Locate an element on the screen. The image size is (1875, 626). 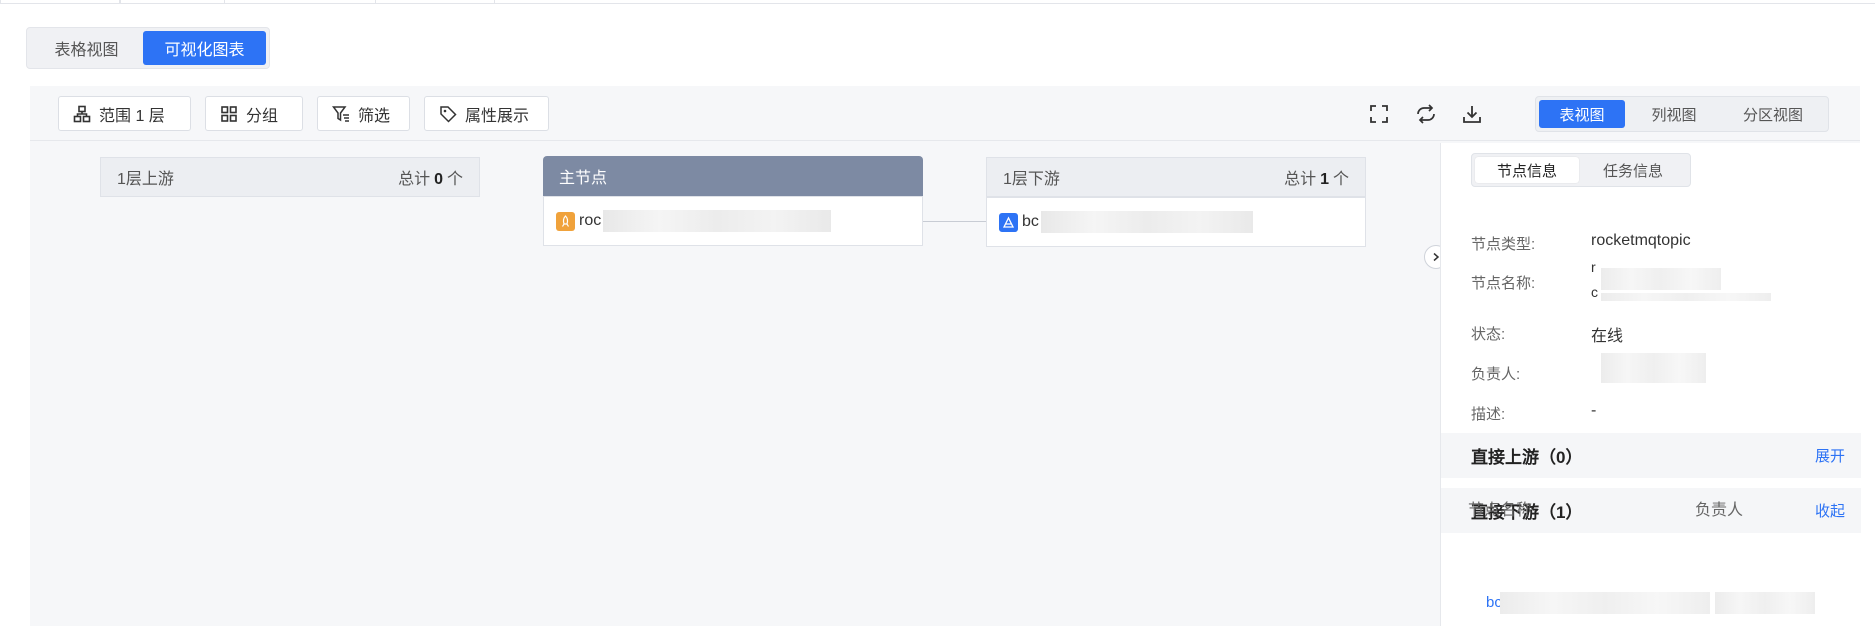
group-label: 分组 is located at coordinates (262, 116).